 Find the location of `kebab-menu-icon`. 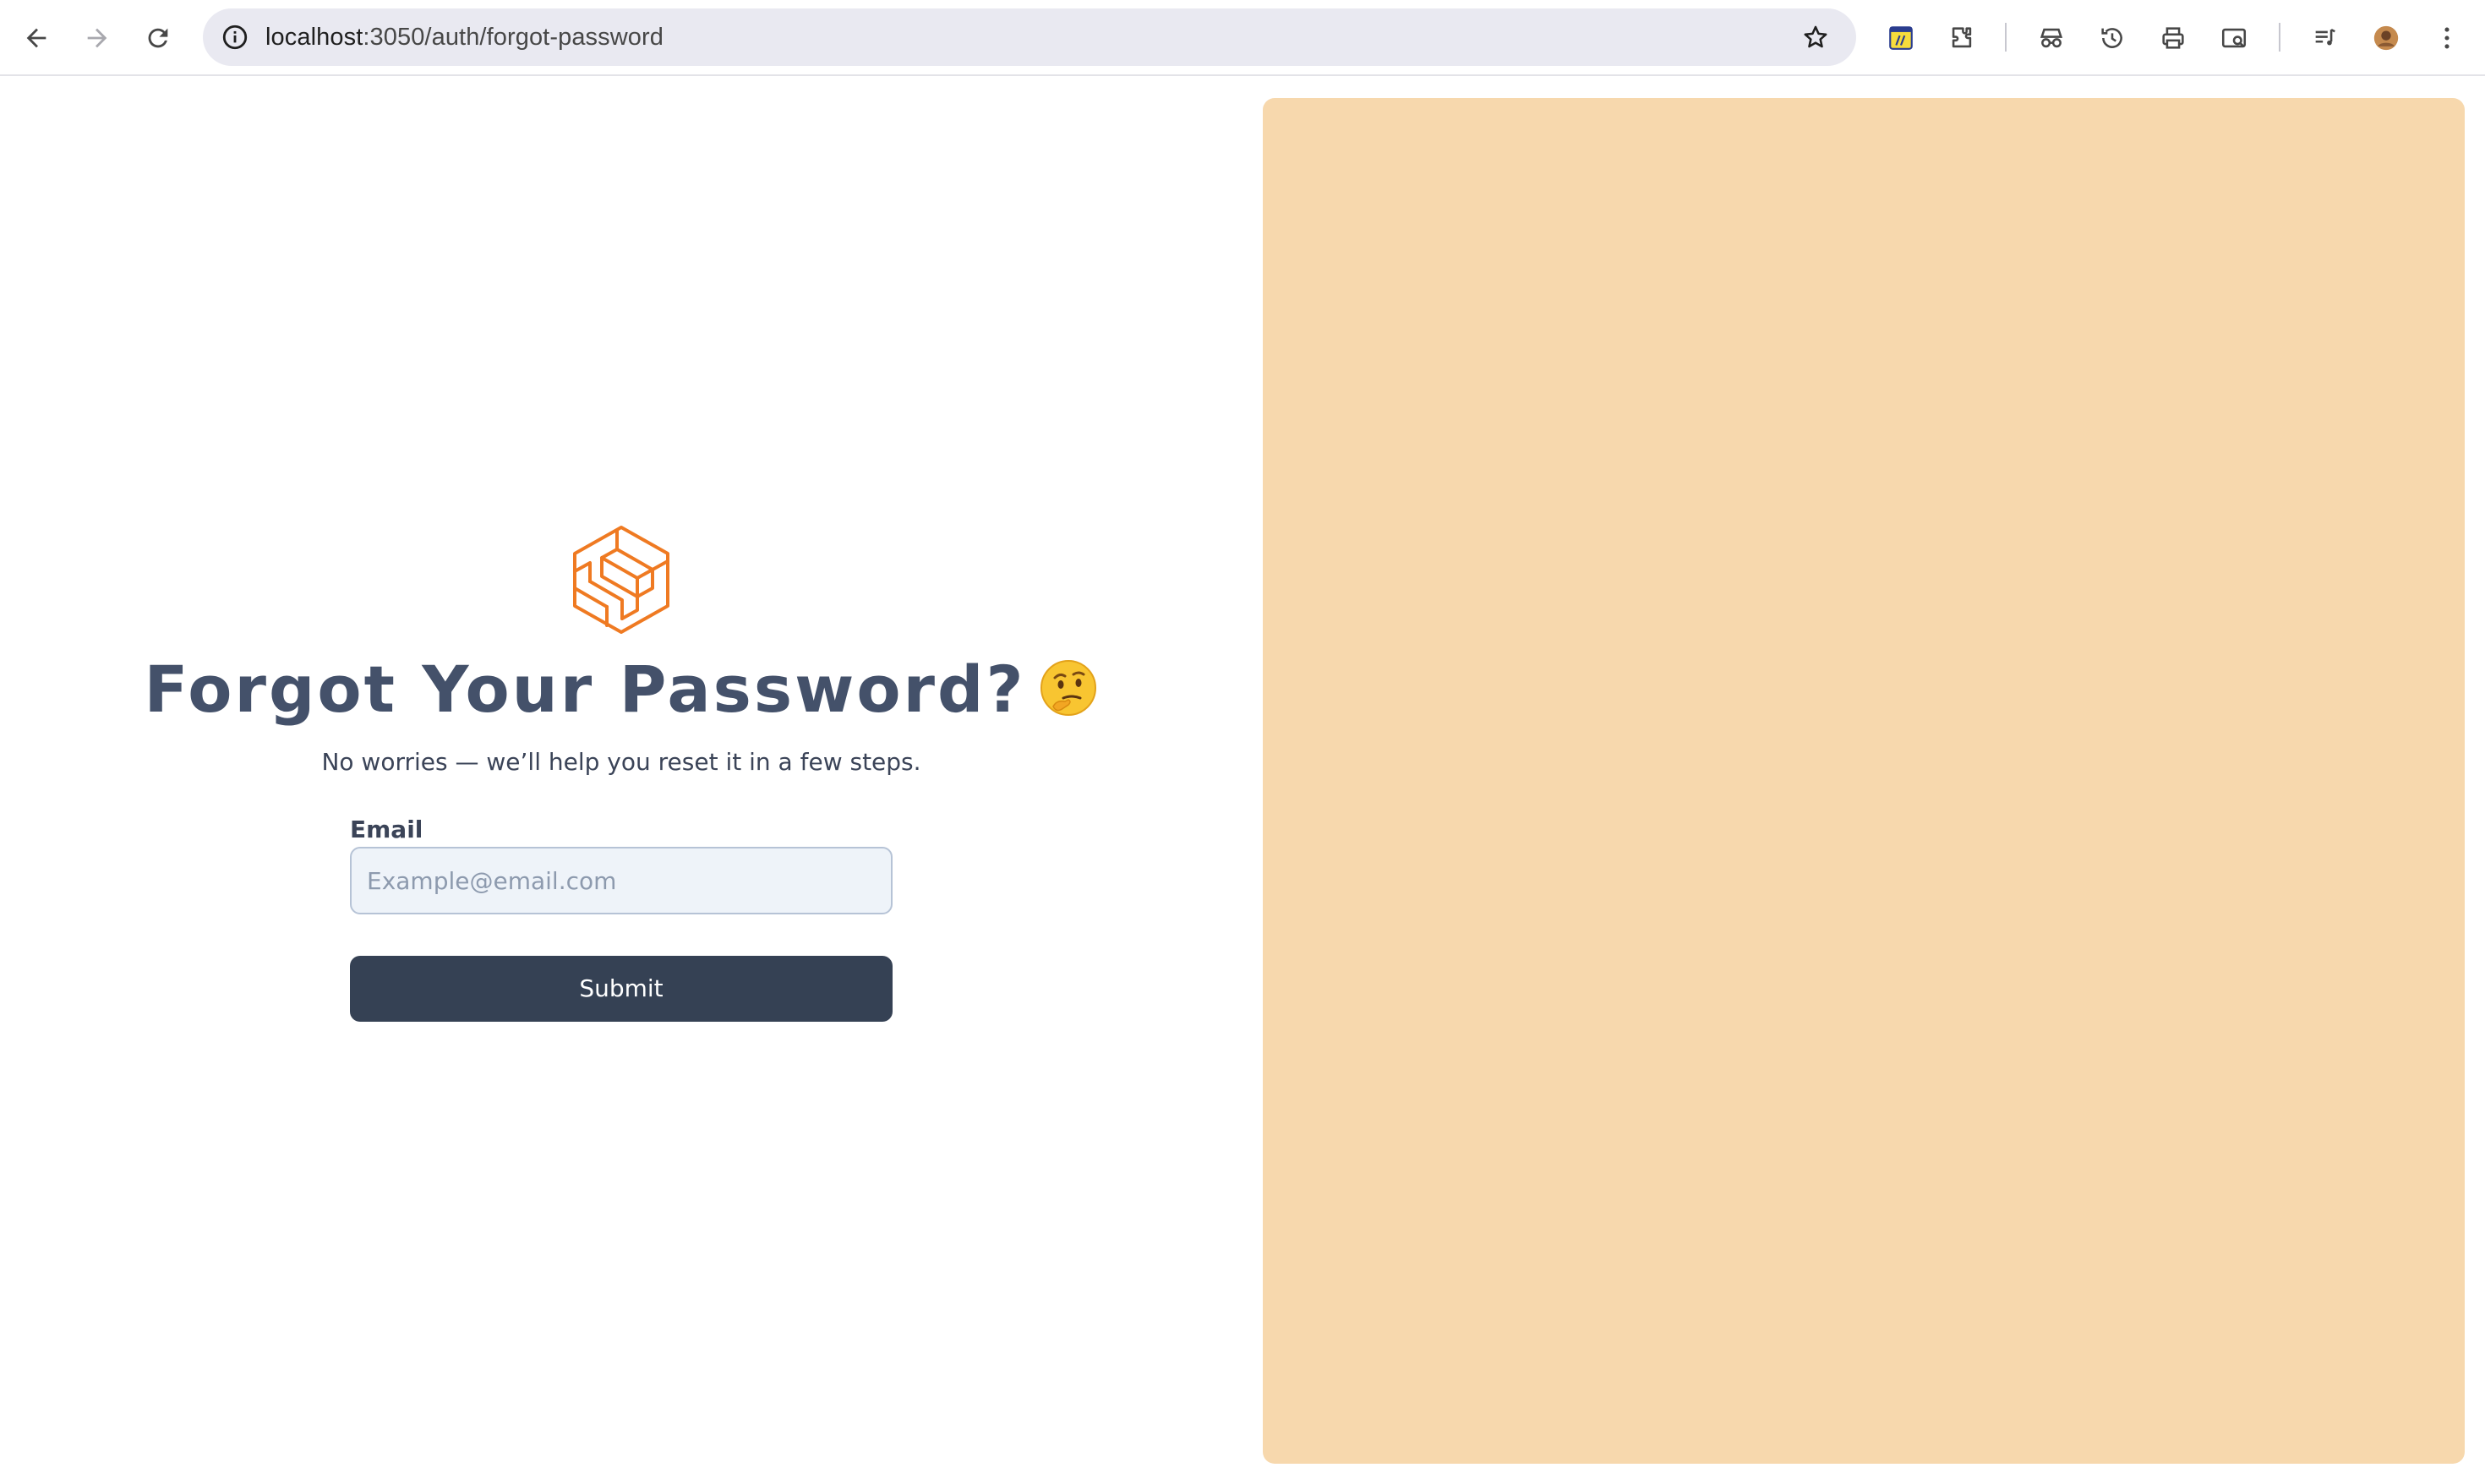

kebab-menu-icon is located at coordinates (2447, 38).